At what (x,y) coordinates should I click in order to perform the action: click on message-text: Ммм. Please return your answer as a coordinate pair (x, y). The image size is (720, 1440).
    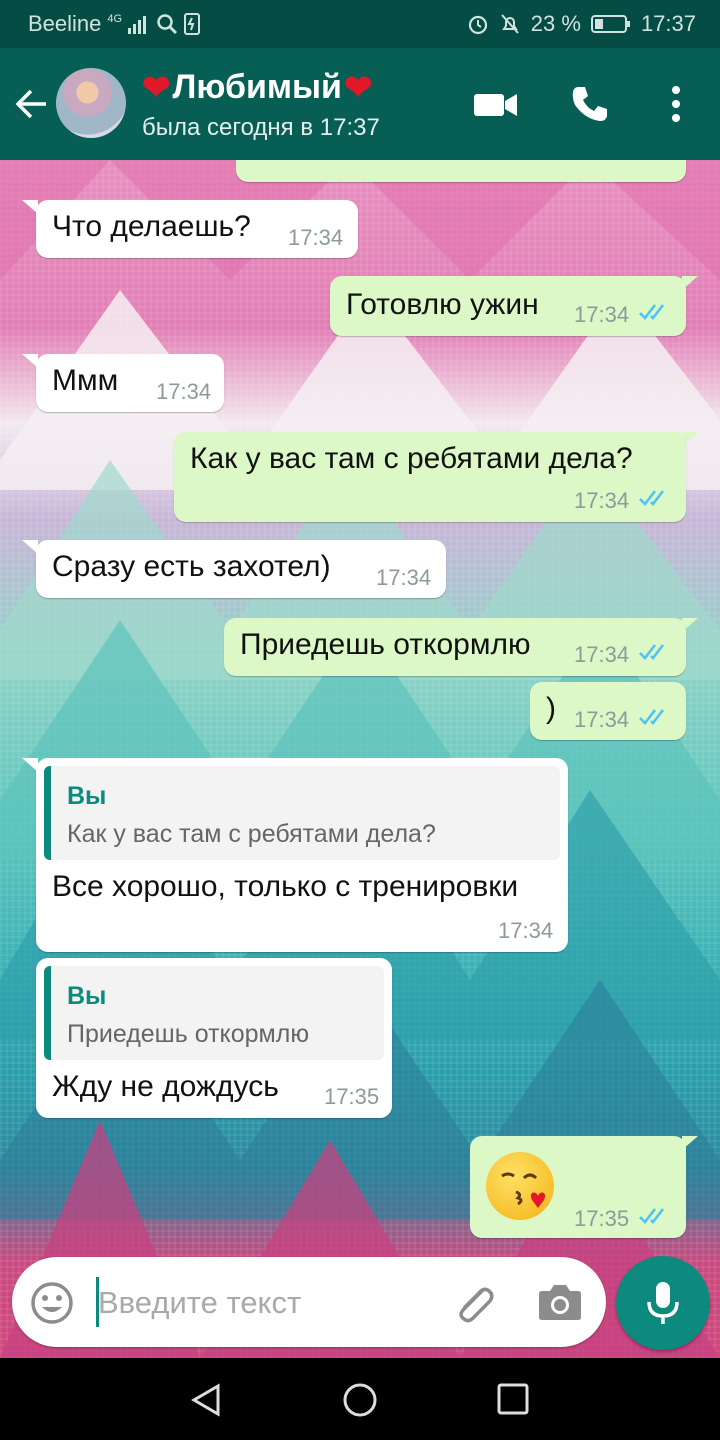
    Looking at the image, I should click on (85, 380).